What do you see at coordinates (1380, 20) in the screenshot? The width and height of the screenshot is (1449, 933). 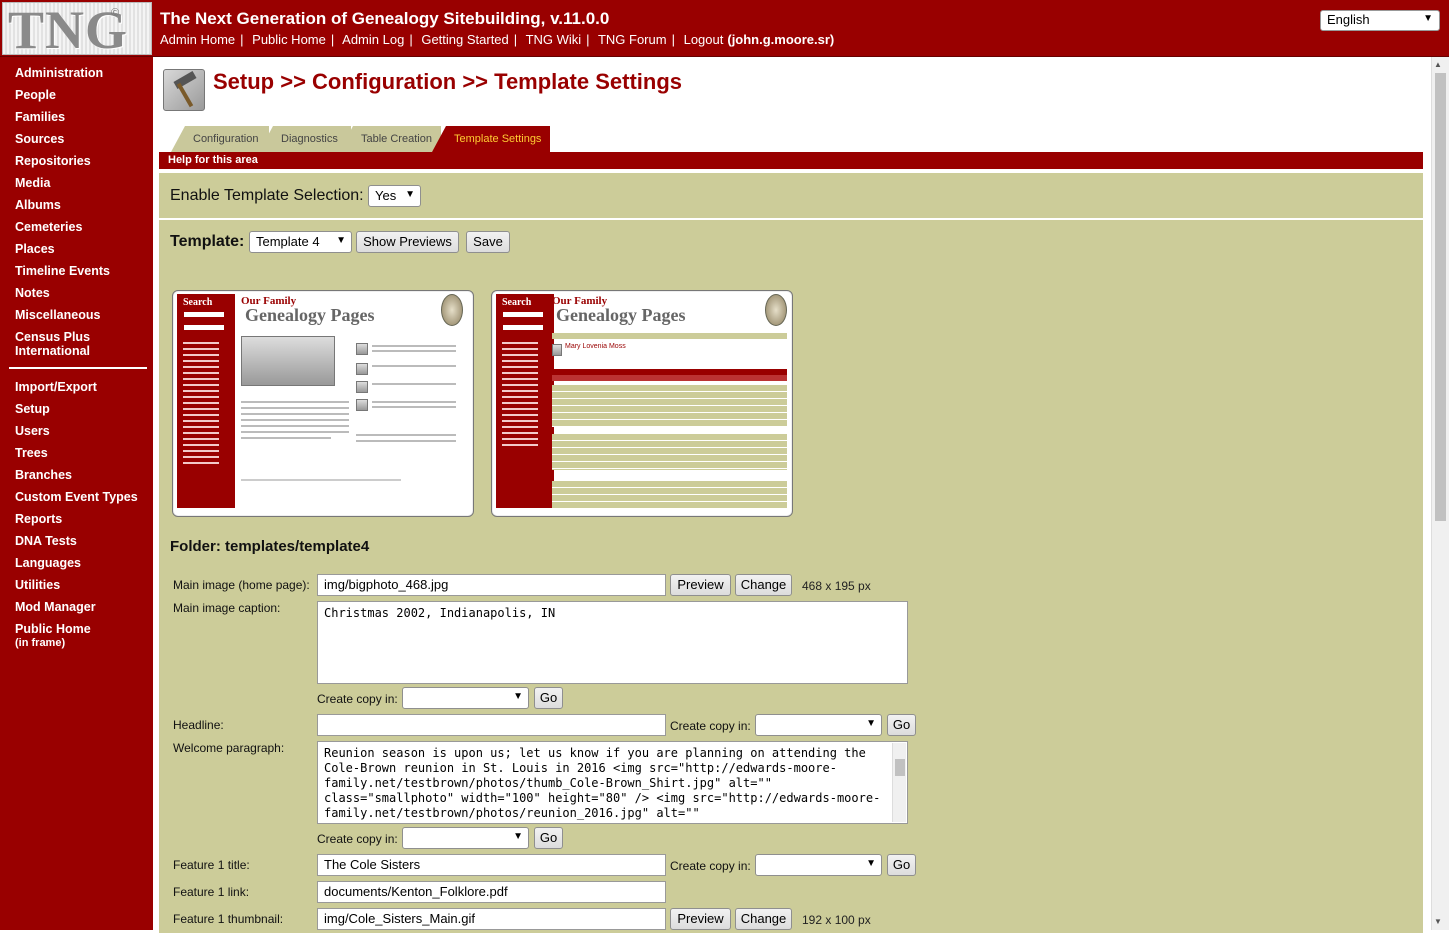 I see `language-select: English ▼` at bounding box center [1380, 20].